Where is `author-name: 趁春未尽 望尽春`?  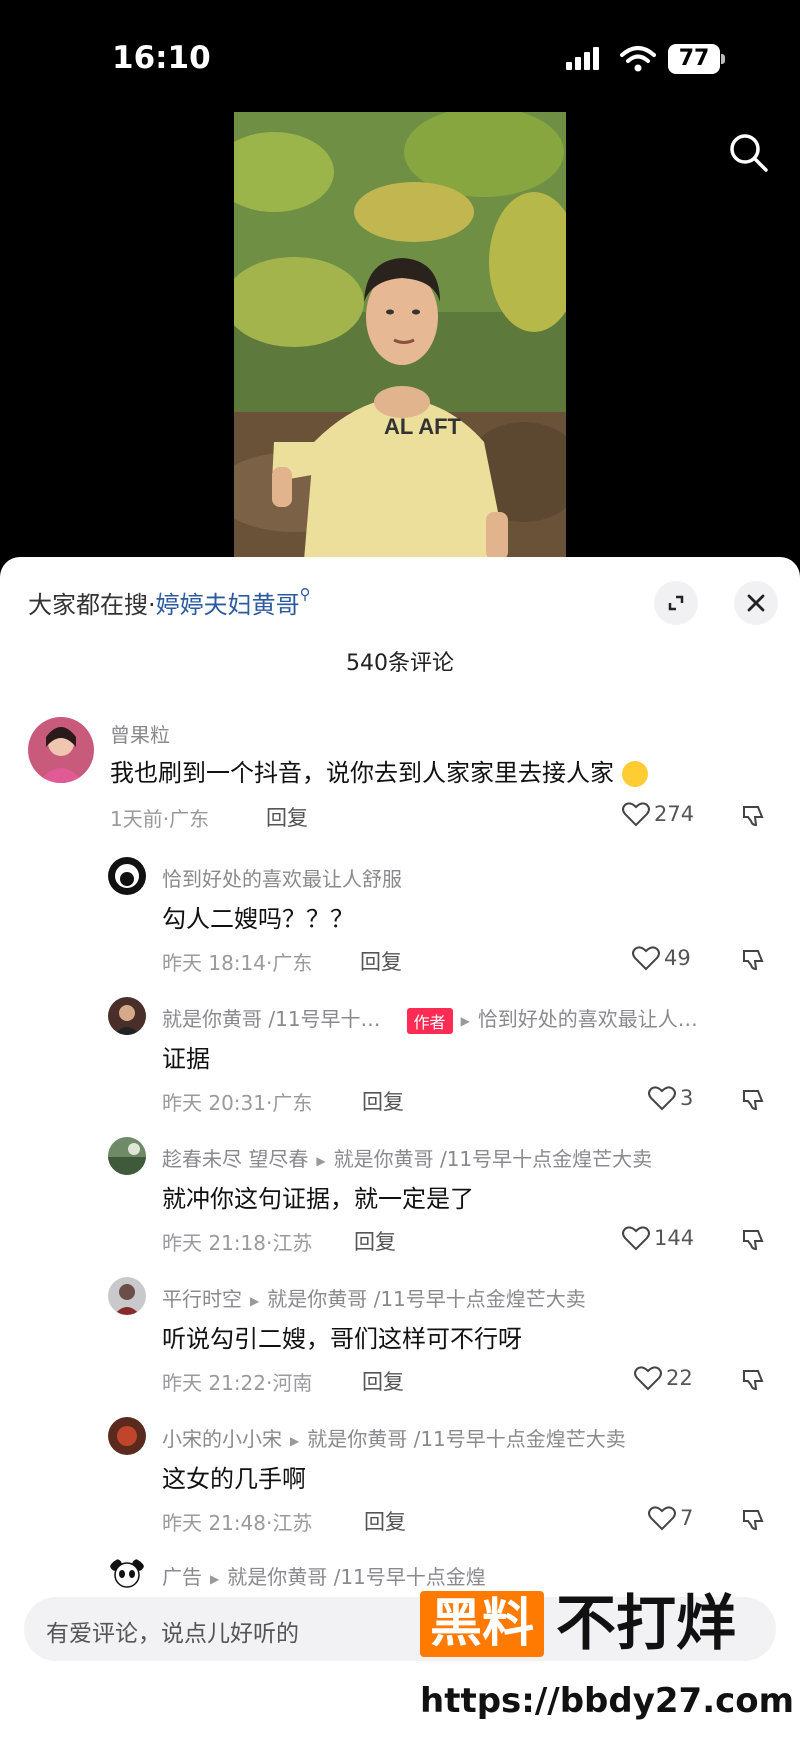 author-name: 趁春未尽 望尽春 is located at coordinates (235, 1159).